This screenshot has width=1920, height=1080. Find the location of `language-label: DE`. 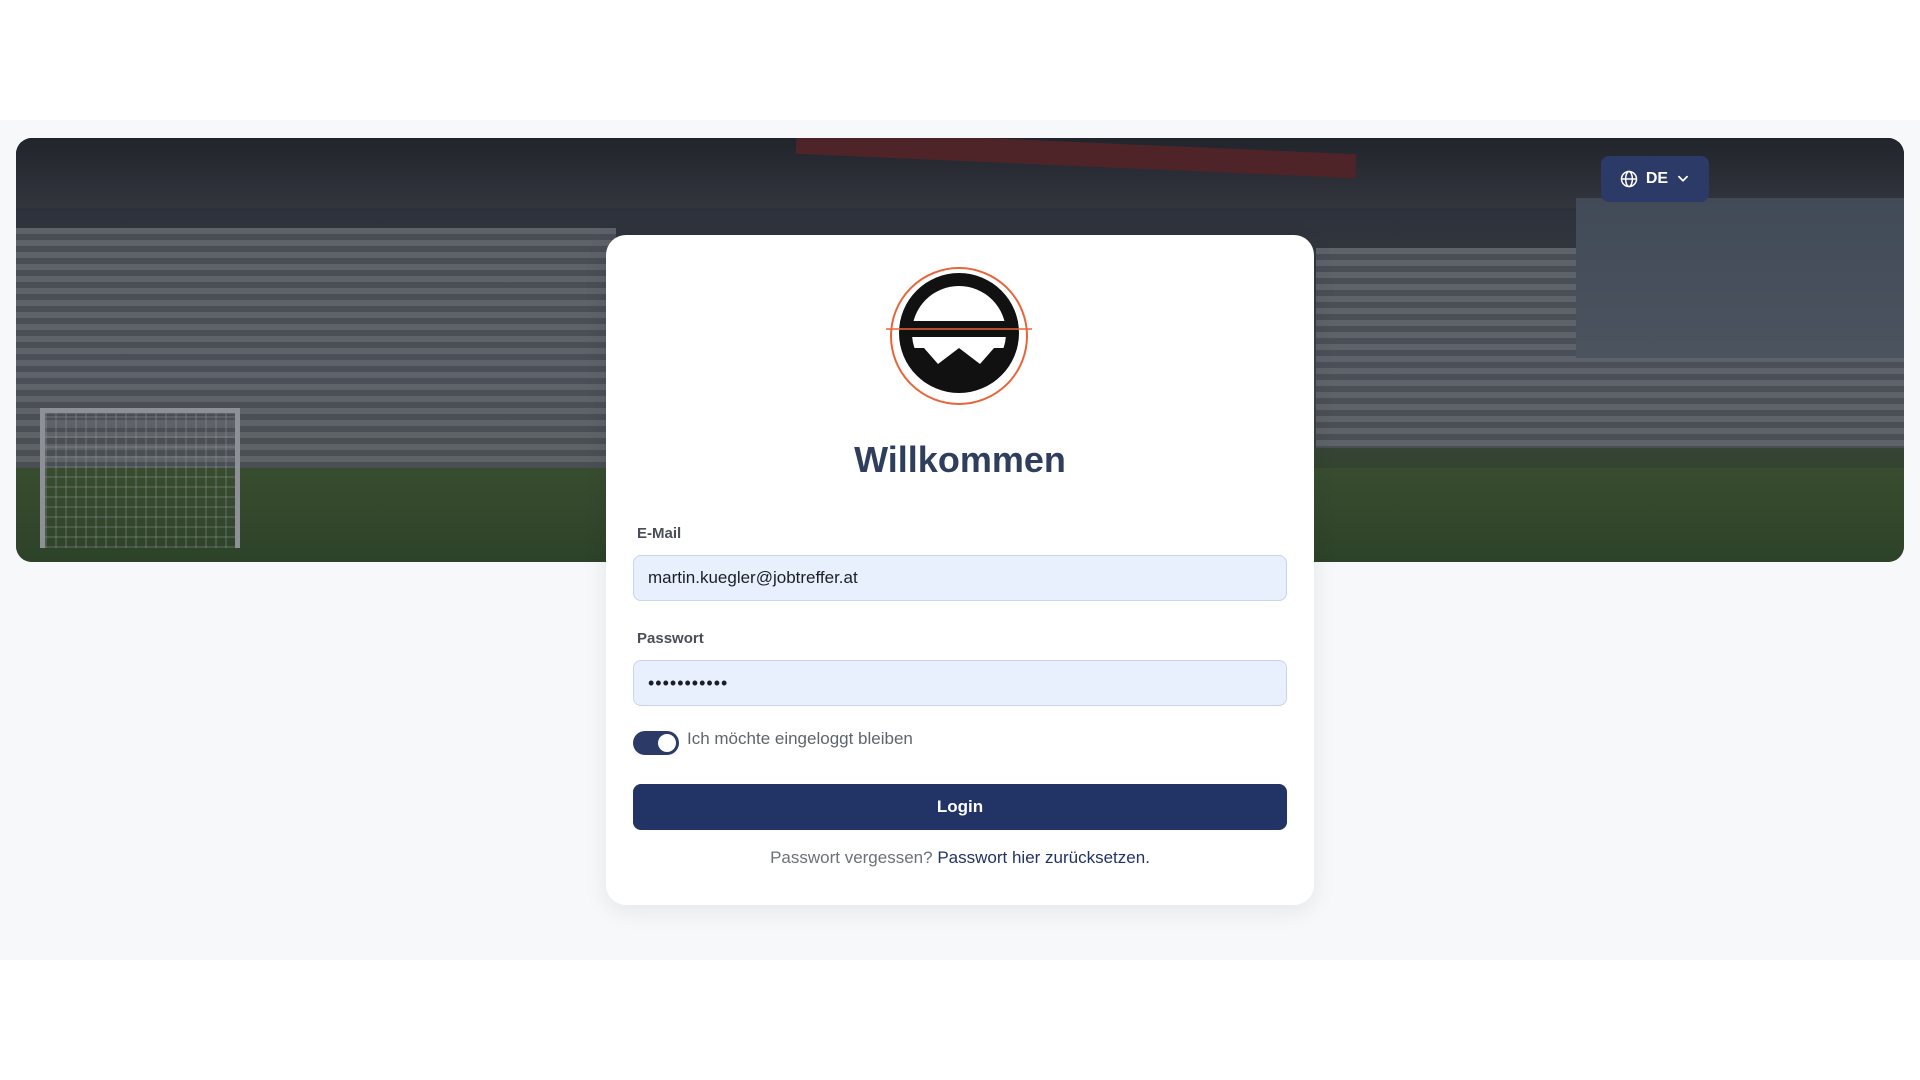

language-label: DE is located at coordinates (1657, 178).